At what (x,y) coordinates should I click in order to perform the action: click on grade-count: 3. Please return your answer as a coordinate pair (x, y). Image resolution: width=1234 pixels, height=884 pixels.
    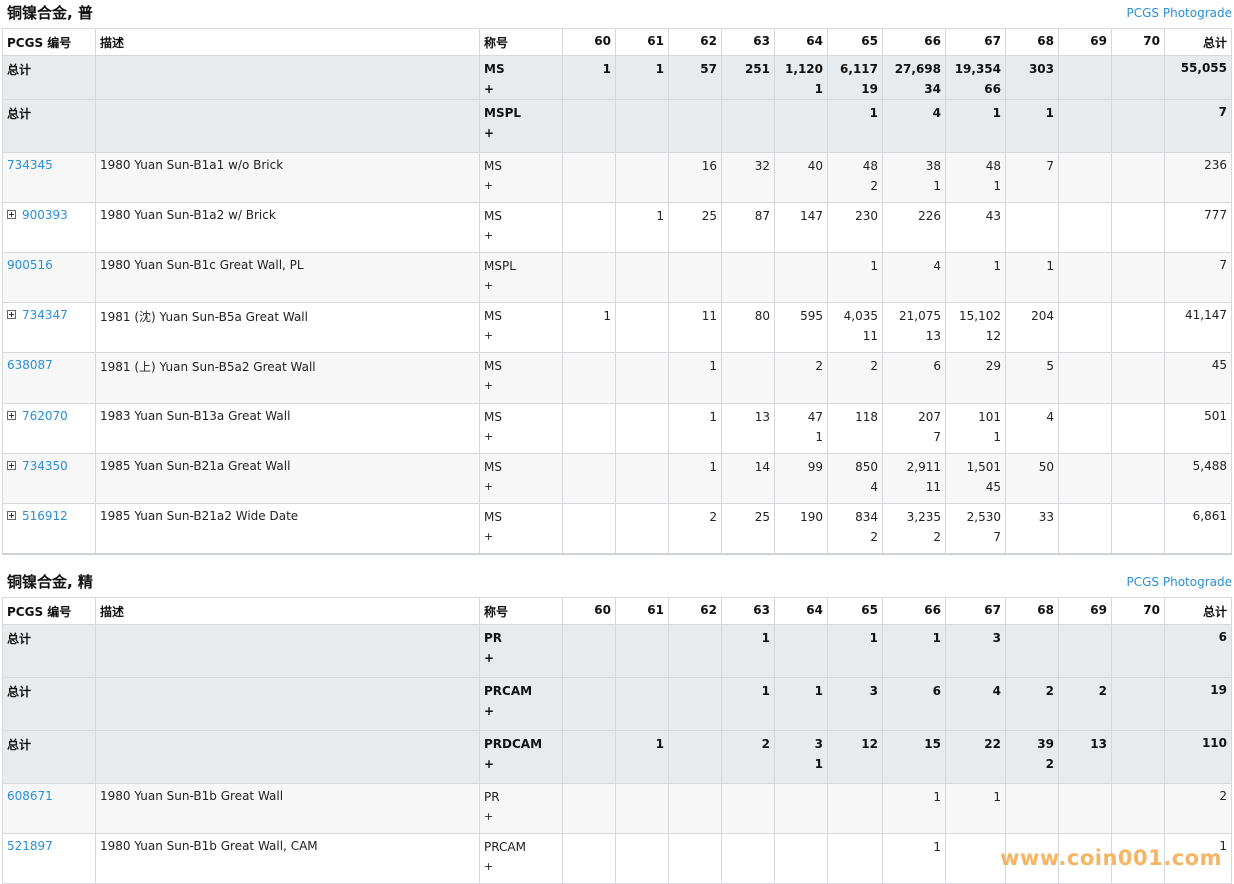
    Looking at the image, I should click on (818, 744).